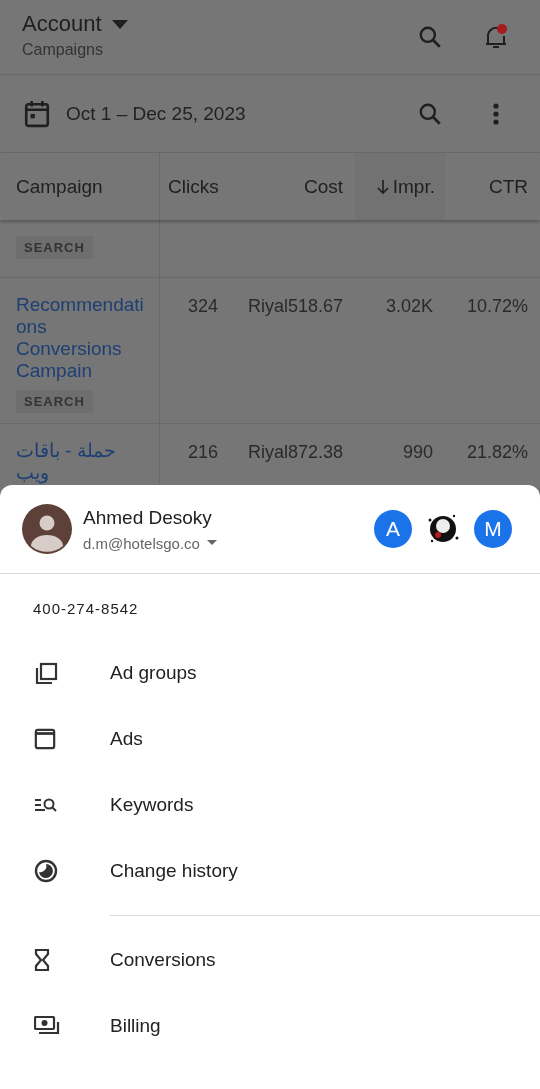  What do you see at coordinates (226, 113) in the screenshot?
I see `date-range-button: Oct 1 – Dec 25, 2023` at bounding box center [226, 113].